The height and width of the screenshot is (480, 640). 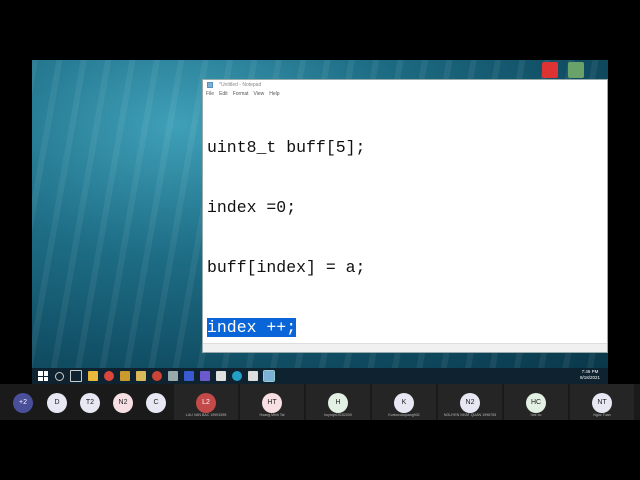 I want to click on participant-name: huynqn19152000, so click(x=338, y=415).